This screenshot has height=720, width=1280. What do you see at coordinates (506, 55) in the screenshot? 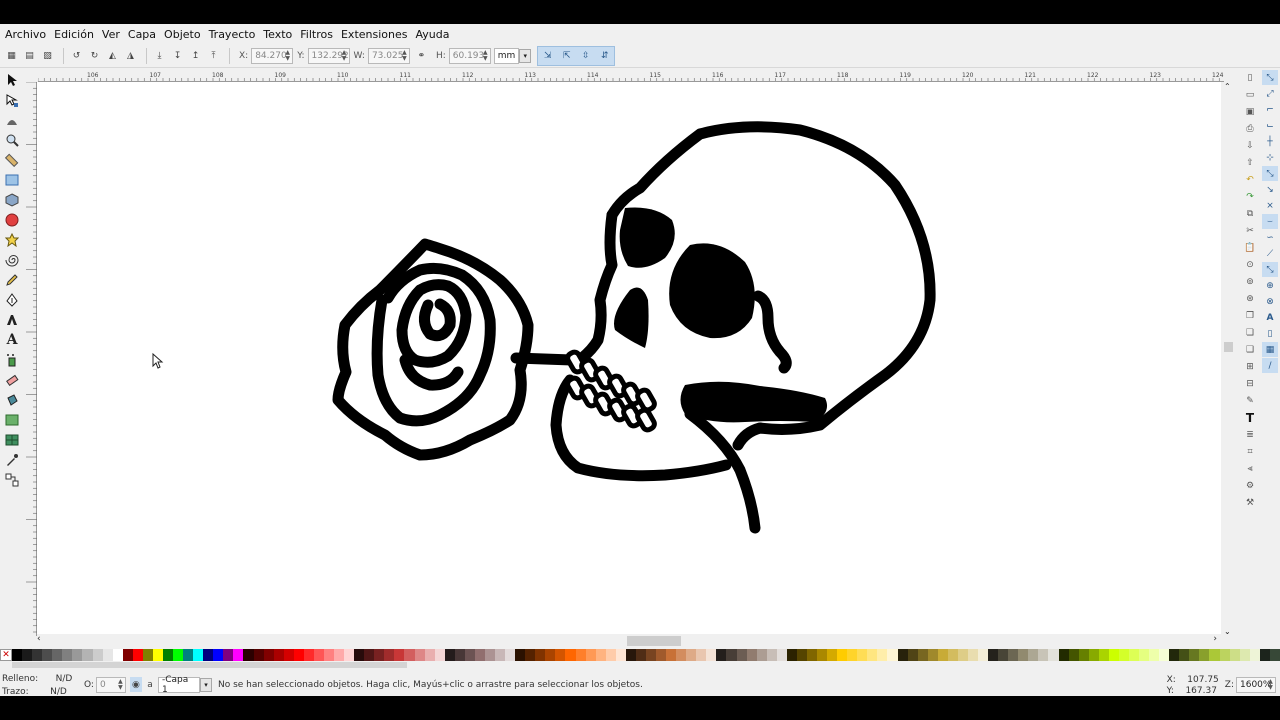
I see `unit-select: mm` at bounding box center [506, 55].